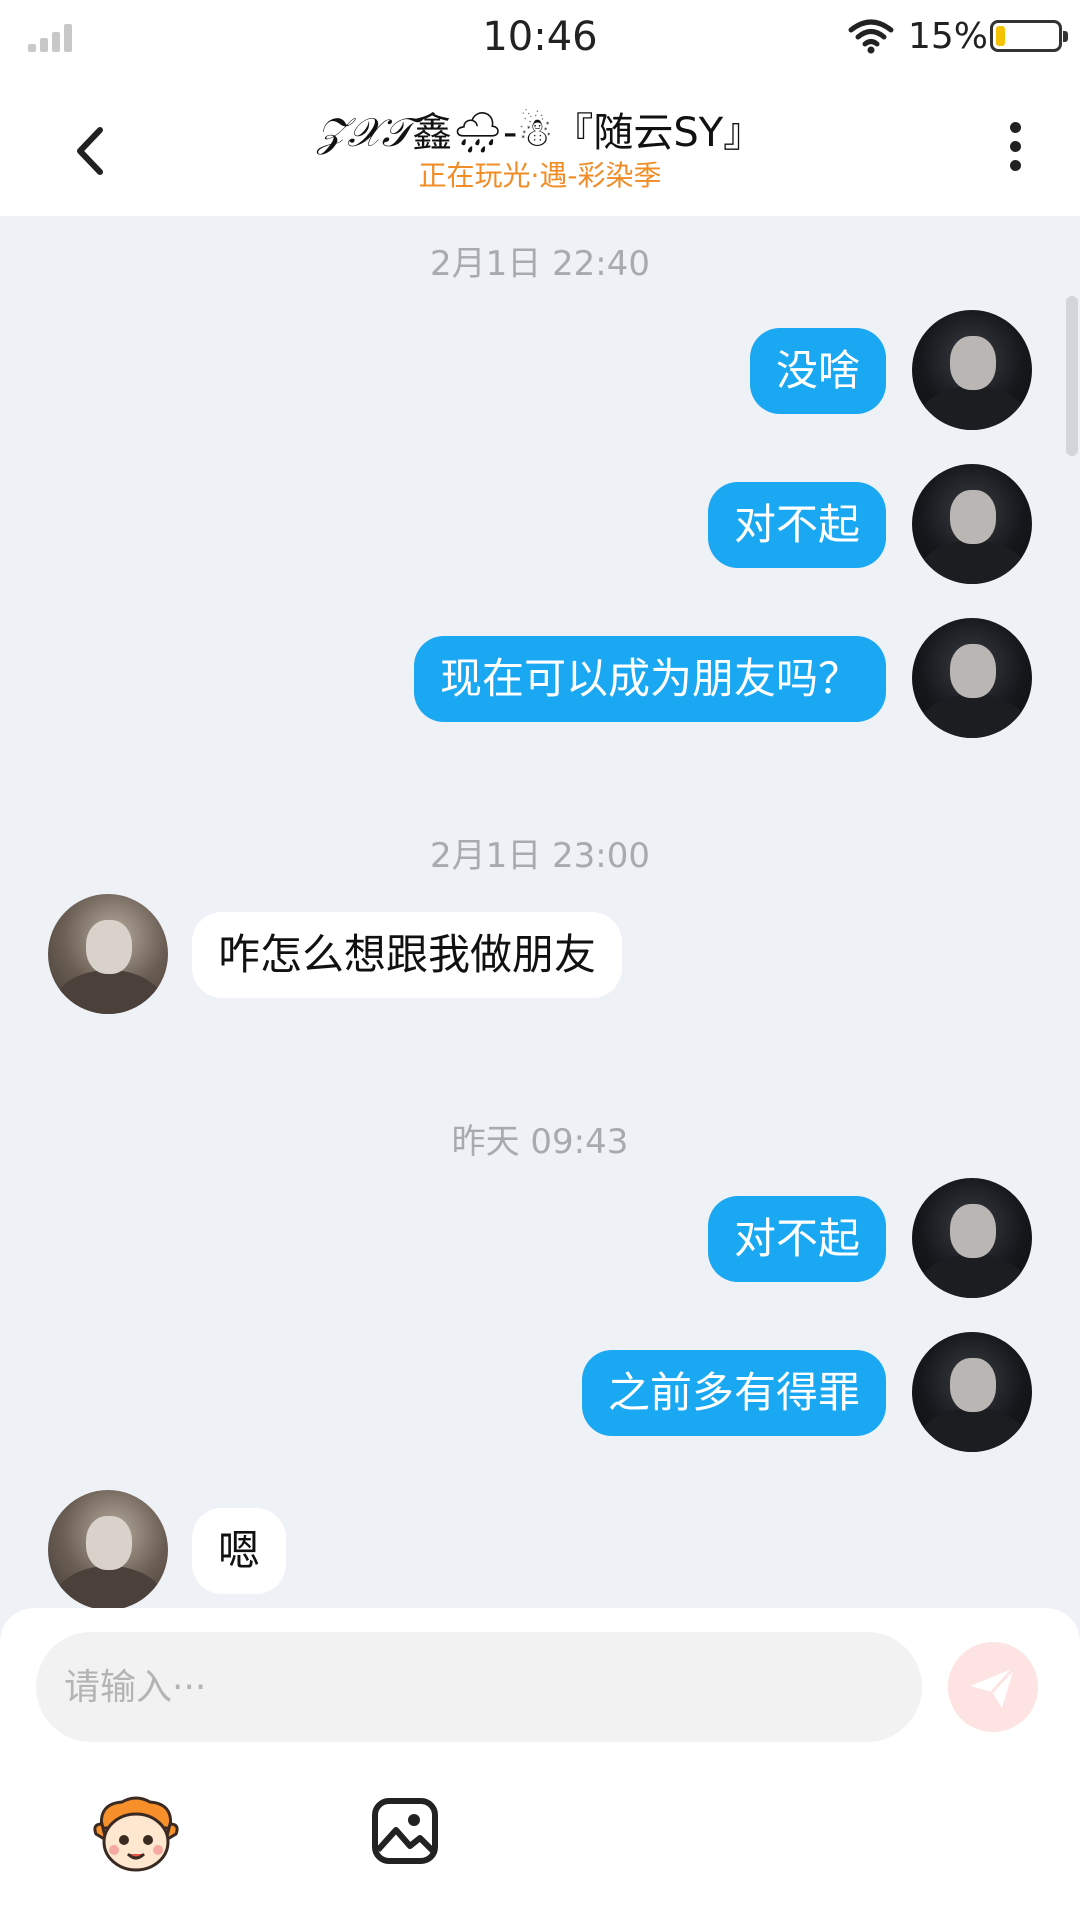  I want to click on sent-message: 现在可以成为朋友吗？, so click(540, 678).